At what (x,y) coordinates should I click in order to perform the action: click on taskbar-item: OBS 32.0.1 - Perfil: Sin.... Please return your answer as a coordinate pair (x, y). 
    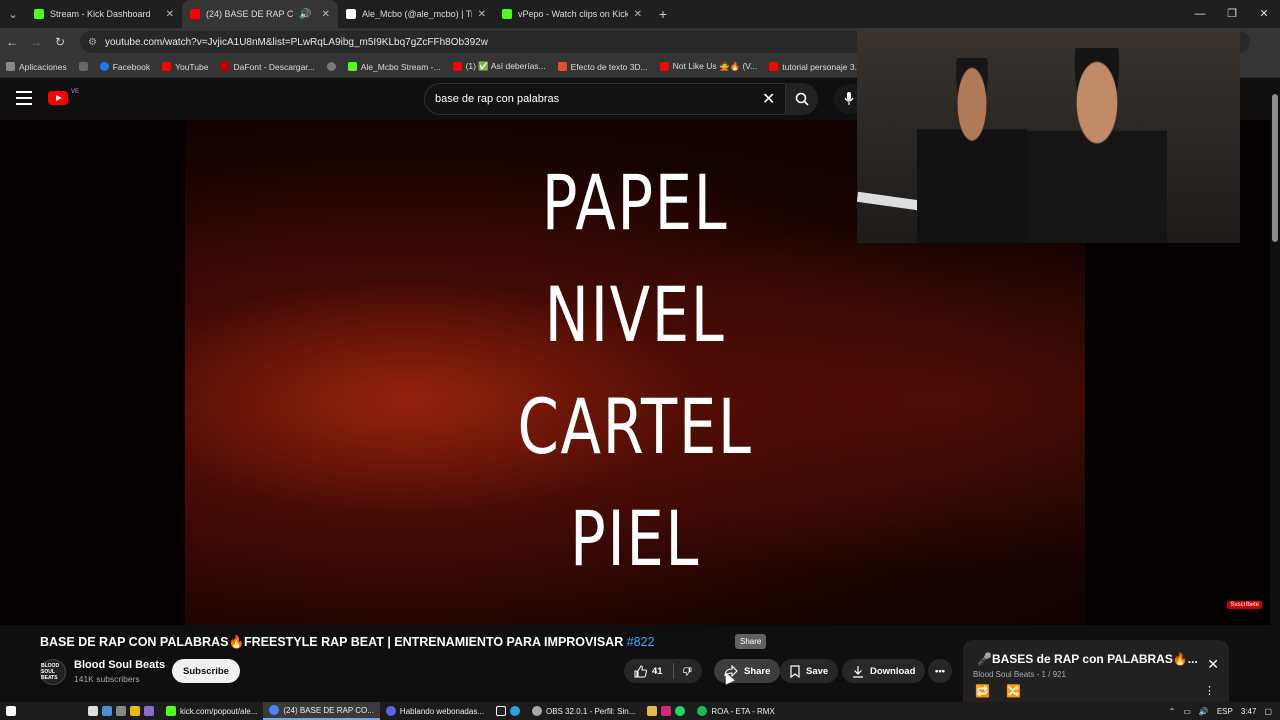
    Looking at the image, I should click on (583, 711).